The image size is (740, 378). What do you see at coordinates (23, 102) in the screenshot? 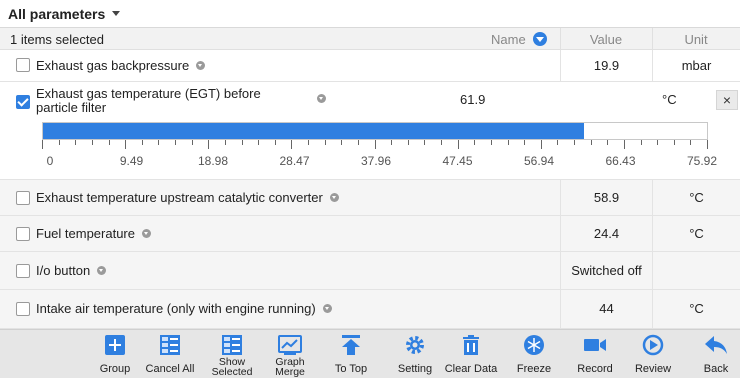
I see `row-checkbox-checked` at bounding box center [23, 102].